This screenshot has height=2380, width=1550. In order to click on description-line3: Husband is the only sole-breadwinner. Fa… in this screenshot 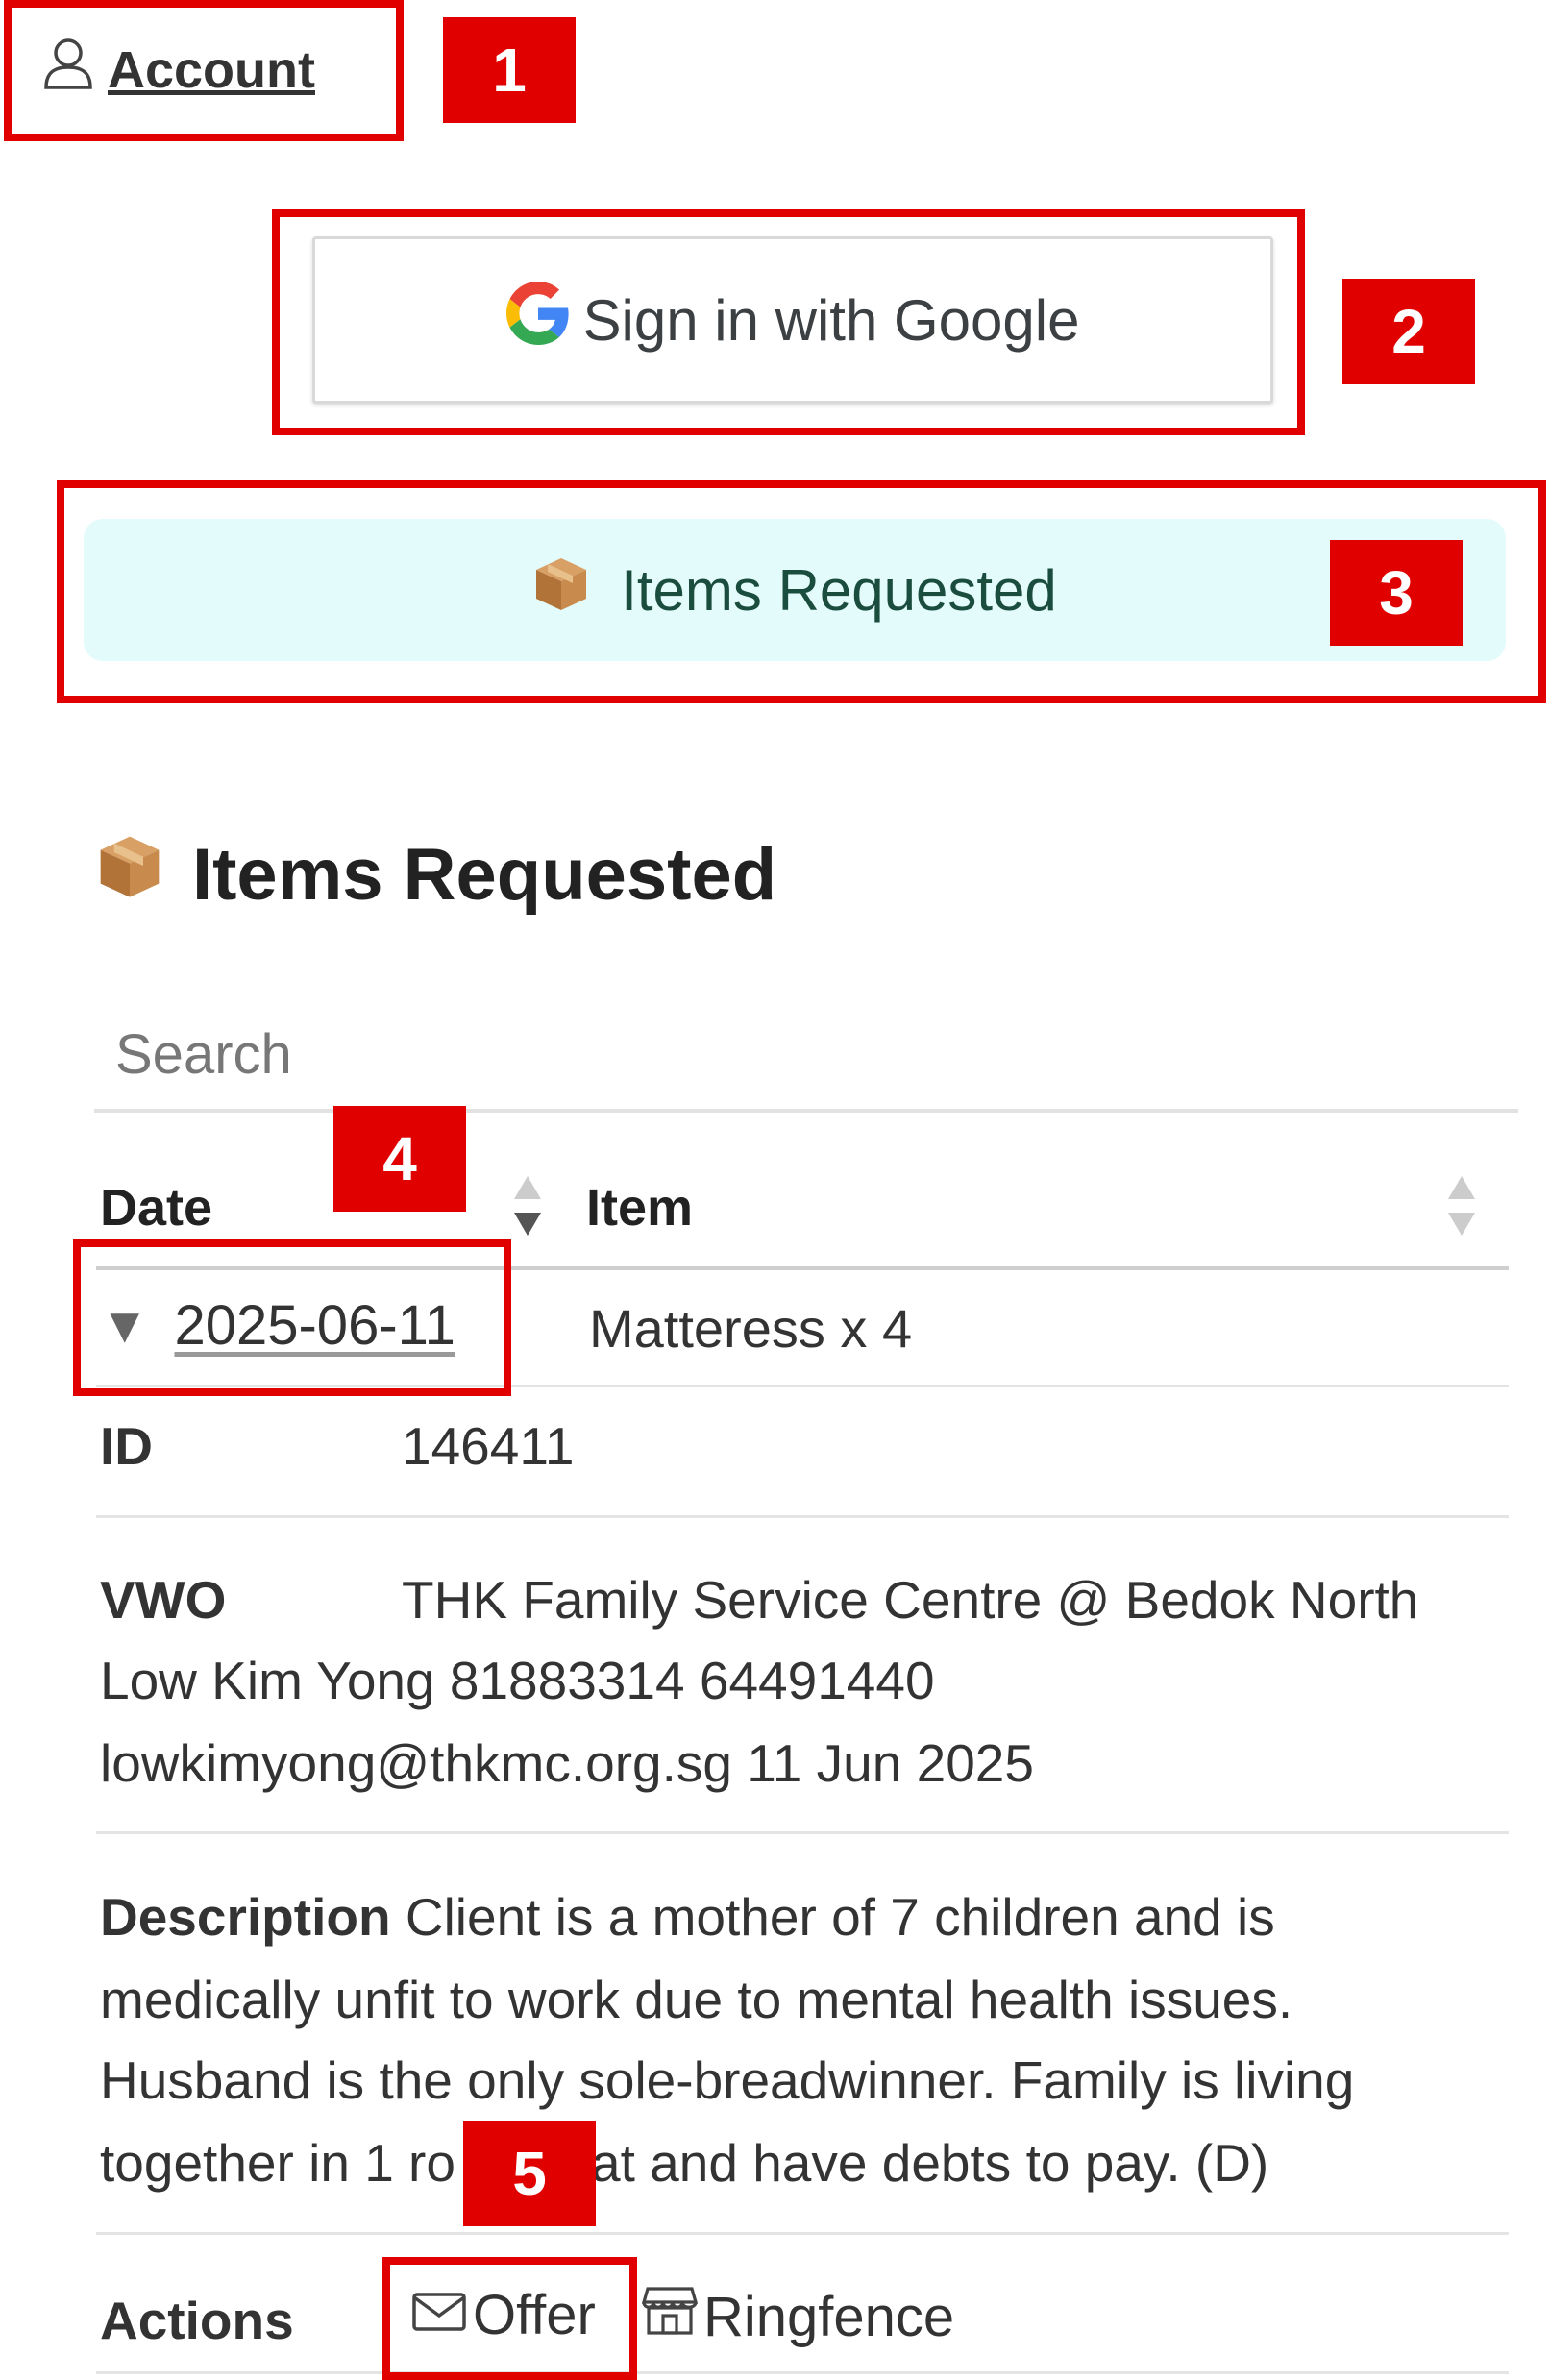, I will do `click(727, 2080)`.